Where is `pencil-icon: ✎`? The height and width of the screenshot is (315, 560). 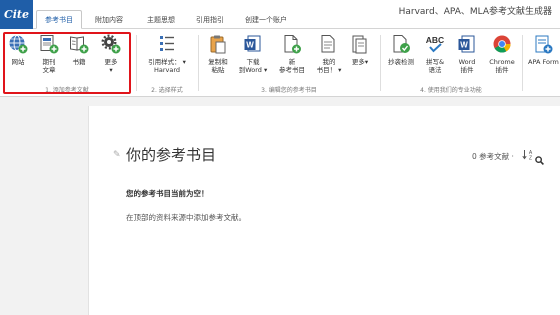
pencil-icon: ✎ is located at coordinates (117, 155).